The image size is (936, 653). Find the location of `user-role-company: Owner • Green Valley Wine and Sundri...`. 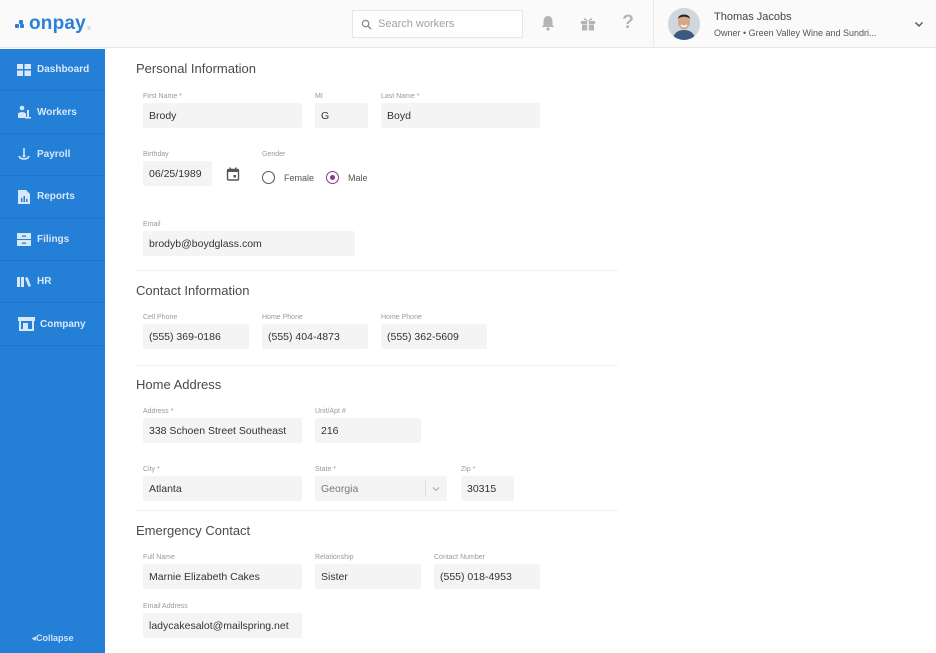

user-role-company: Owner • Green Valley Wine and Sundri... is located at coordinates (795, 33).